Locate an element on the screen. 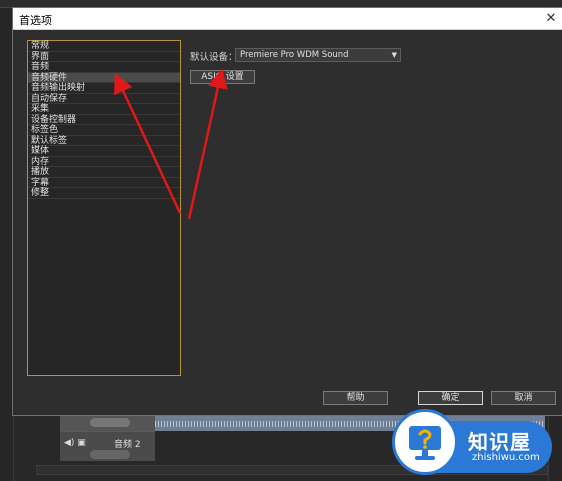 Image resolution: width=562 pixels, height=481 pixels. monitor-question-icon is located at coordinates (425, 443).